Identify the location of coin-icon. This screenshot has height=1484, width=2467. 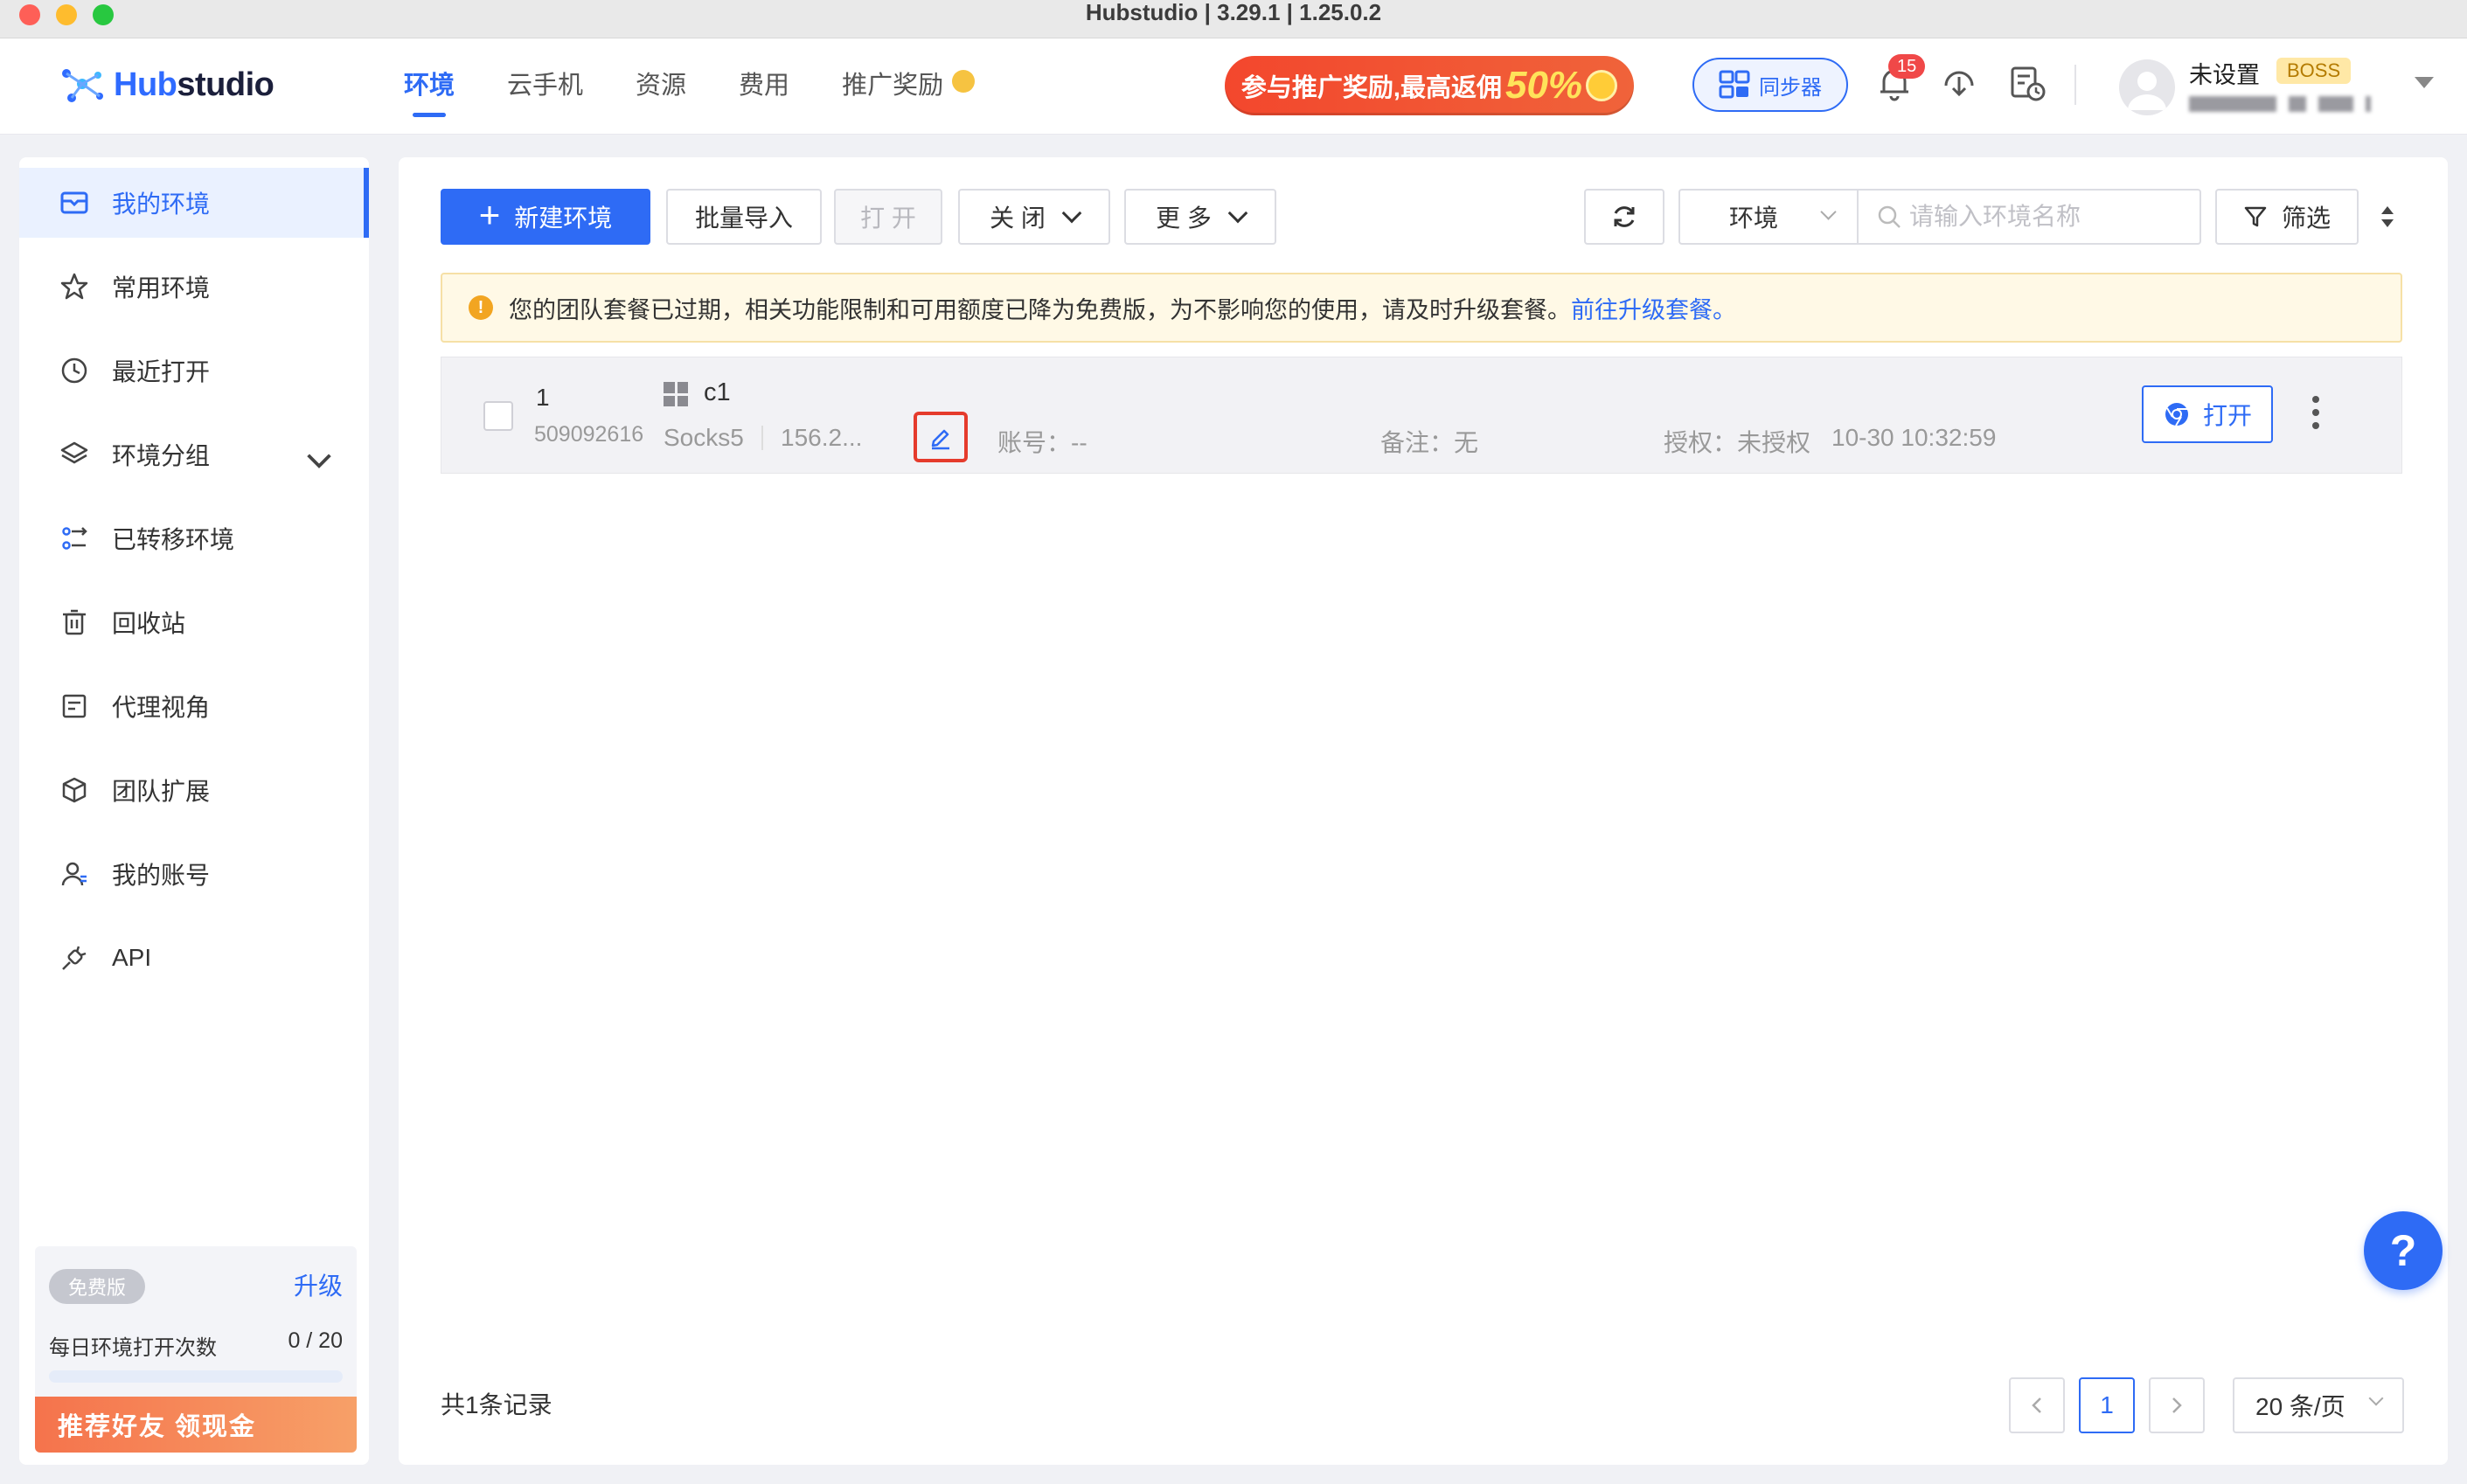
(964, 81).